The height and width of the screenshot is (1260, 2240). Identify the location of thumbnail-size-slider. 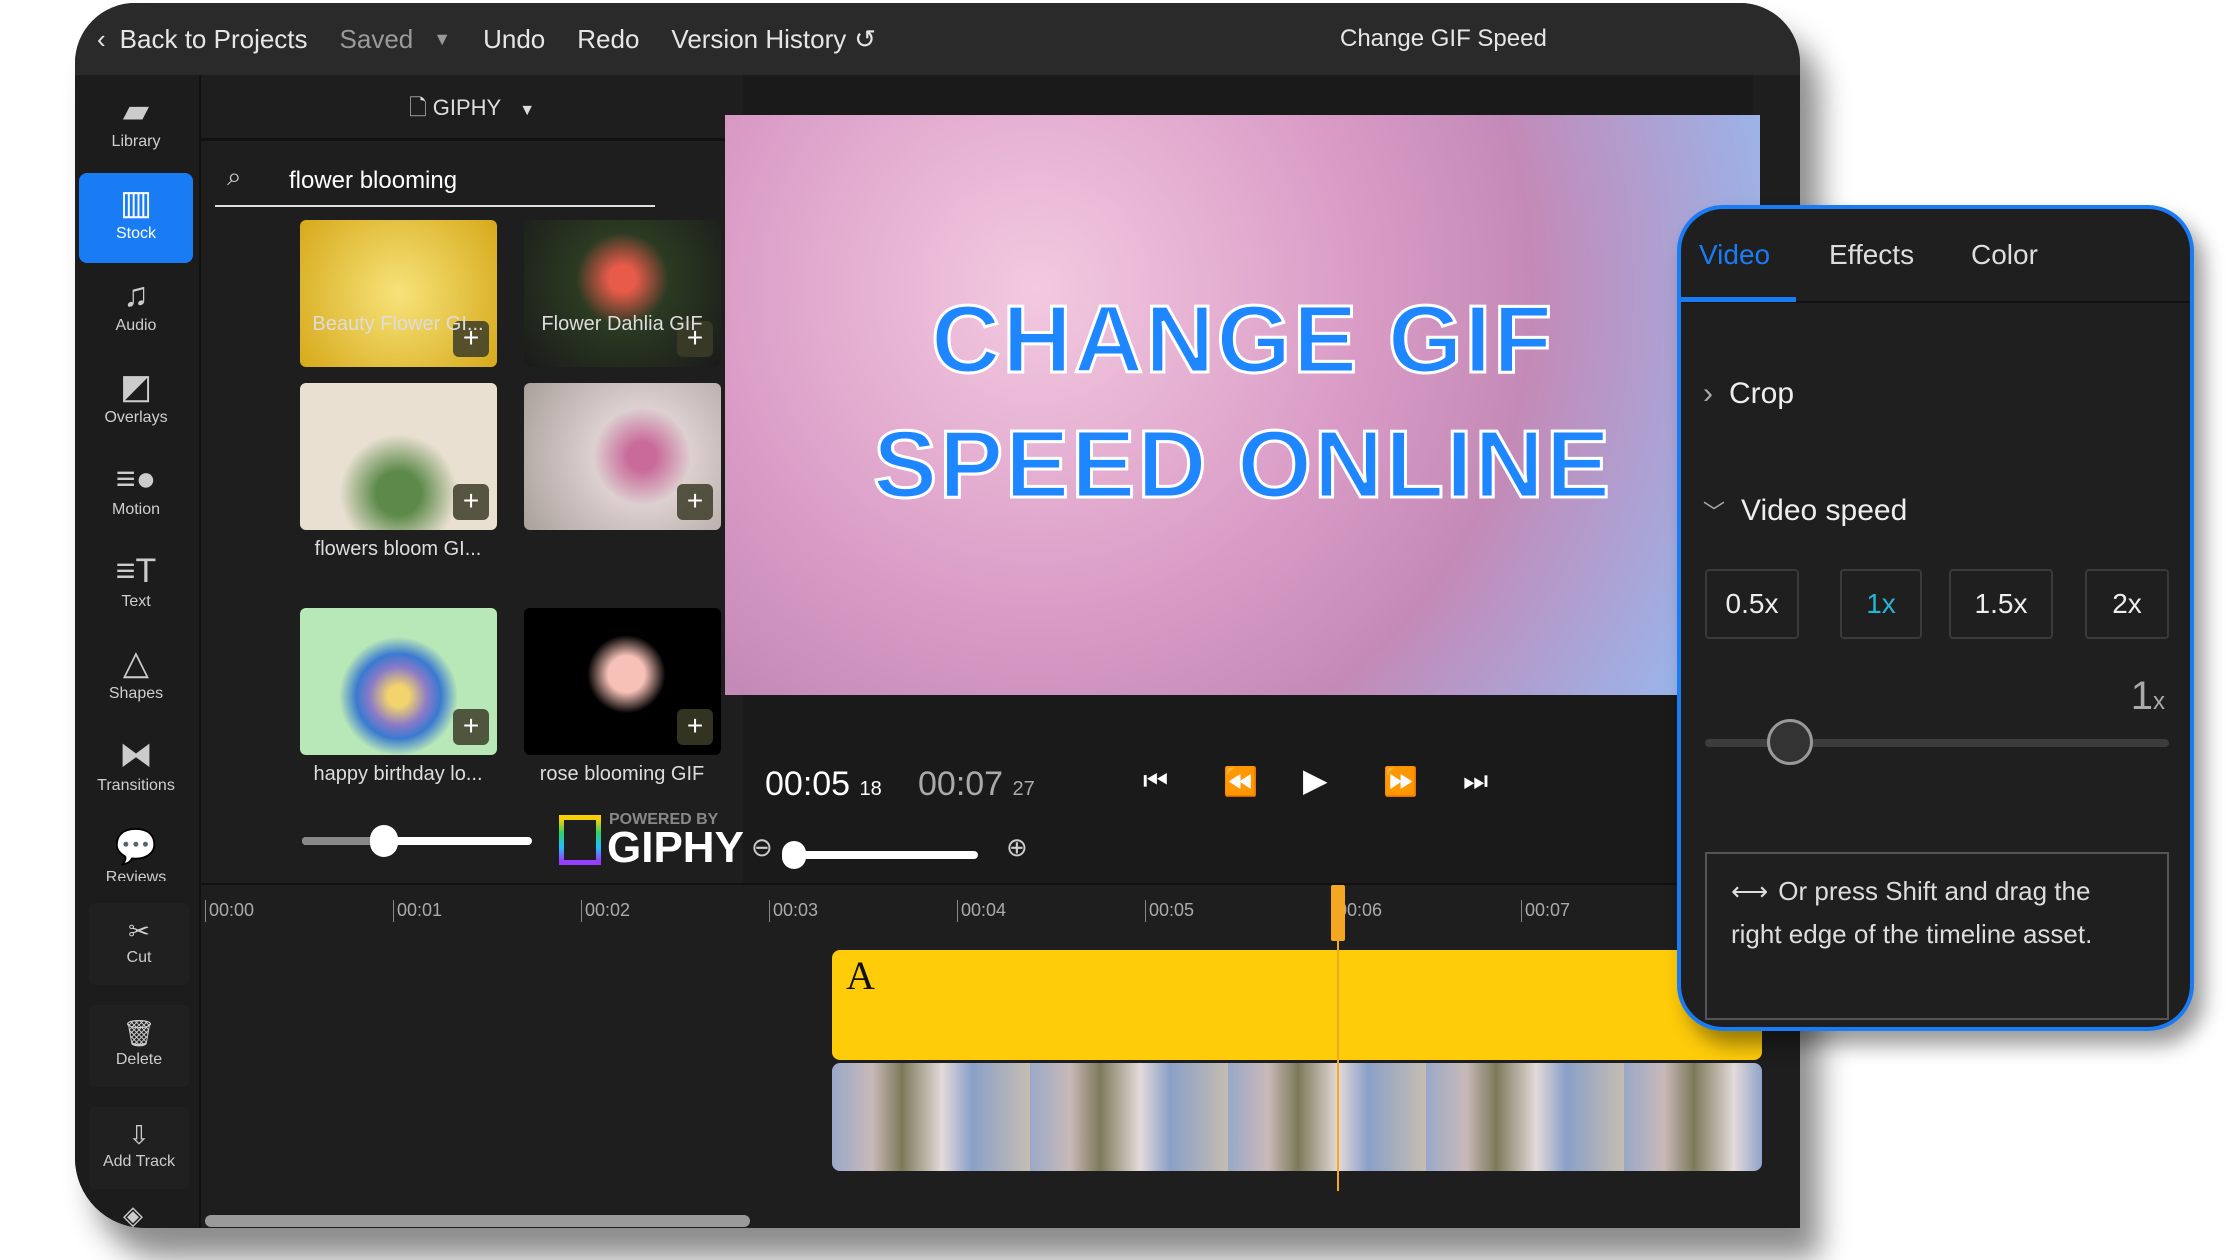
(417, 841).